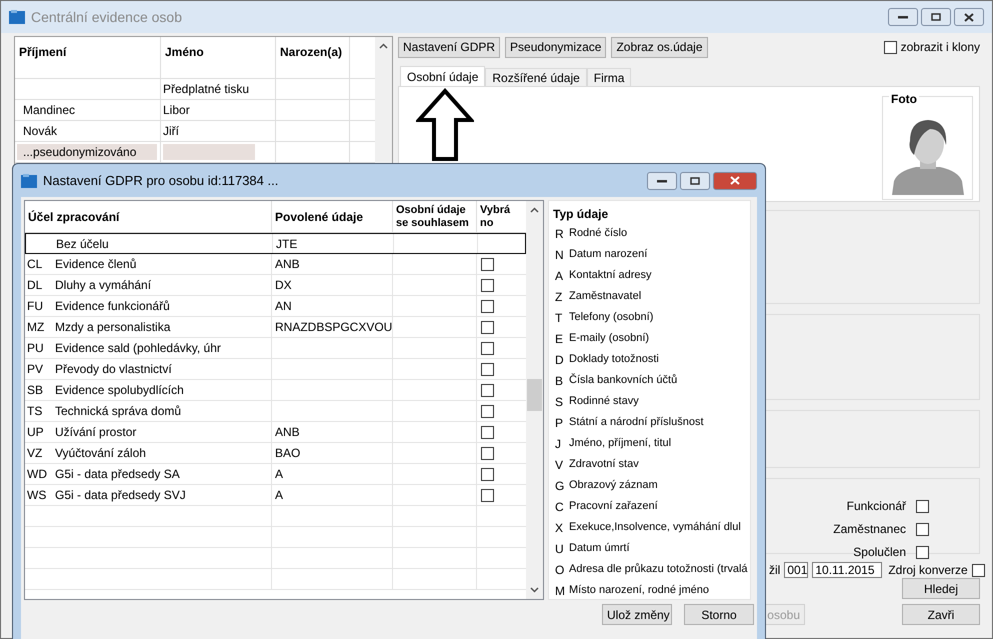 Image resolution: width=993 pixels, height=639 pixels. Describe the element at coordinates (162, 495) in the screenshot. I see `table-cell: G5i - data předsedy SVJ` at that location.